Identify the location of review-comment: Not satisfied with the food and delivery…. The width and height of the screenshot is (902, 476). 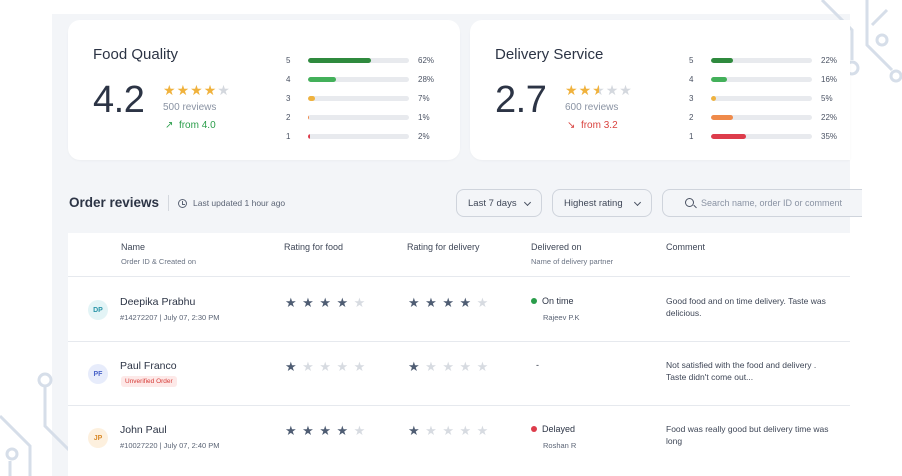
(741, 371).